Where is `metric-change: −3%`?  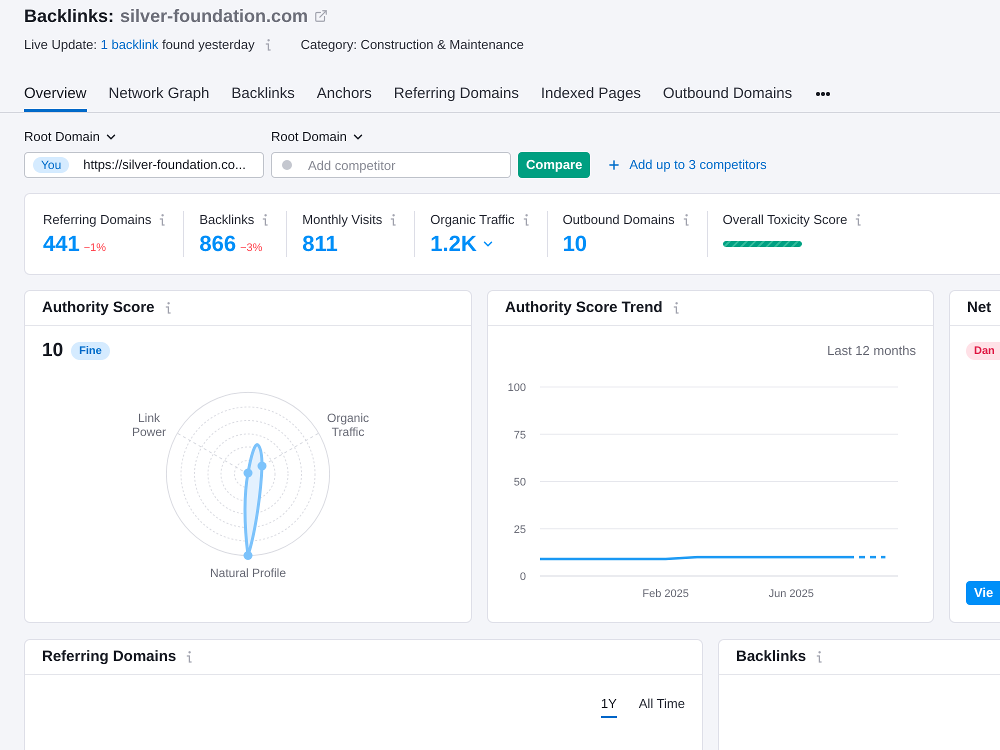 metric-change: −3% is located at coordinates (251, 248).